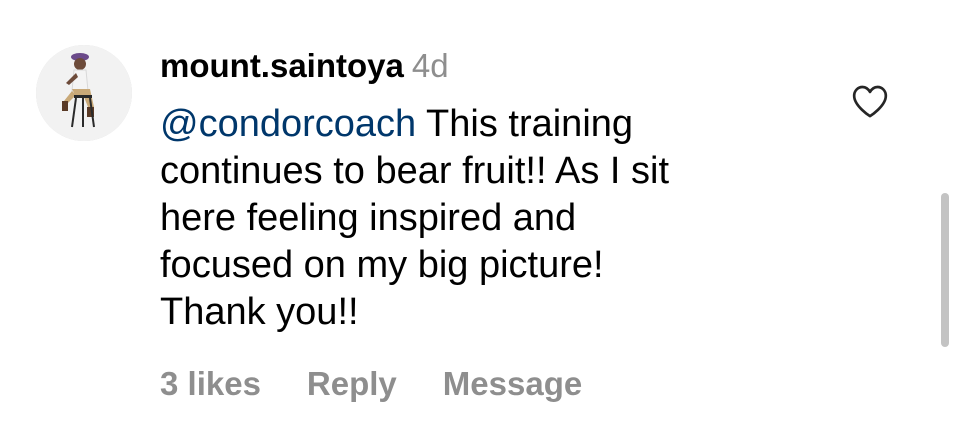 The height and width of the screenshot is (431, 960). I want to click on heart-icon, so click(870, 102).